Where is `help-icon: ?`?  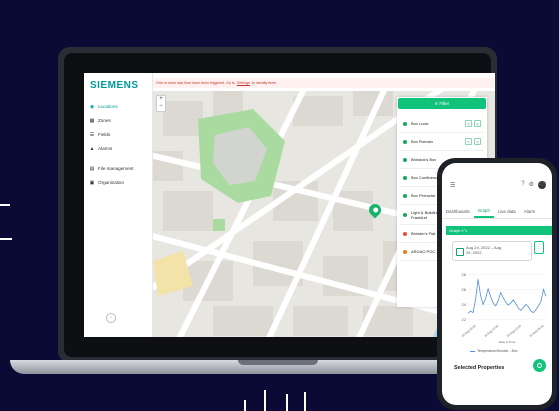 help-icon: ? is located at coordinates (522, 185).